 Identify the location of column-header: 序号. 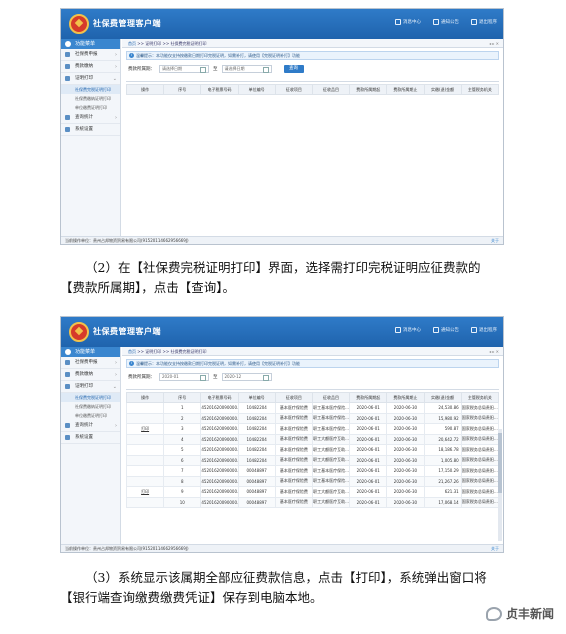
(182, 397).